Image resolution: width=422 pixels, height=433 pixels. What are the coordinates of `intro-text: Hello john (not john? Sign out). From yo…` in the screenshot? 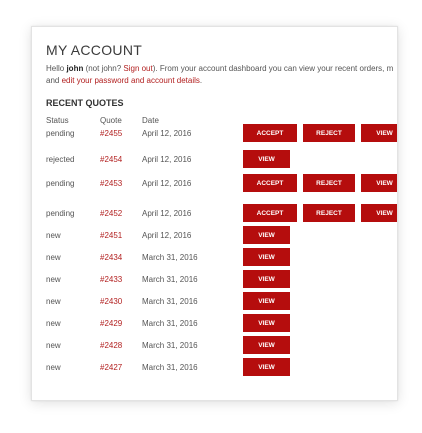 It's located at (221, 75).